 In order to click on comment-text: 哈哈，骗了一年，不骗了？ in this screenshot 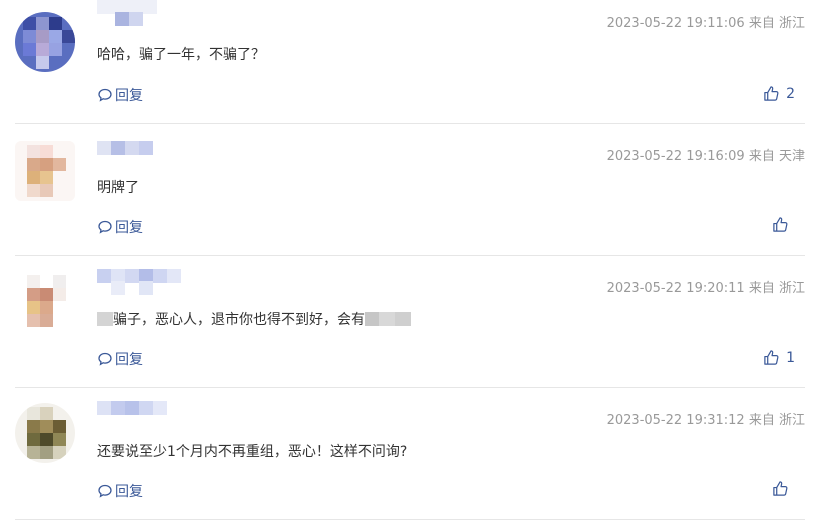, I will do `click(181, 55)`.